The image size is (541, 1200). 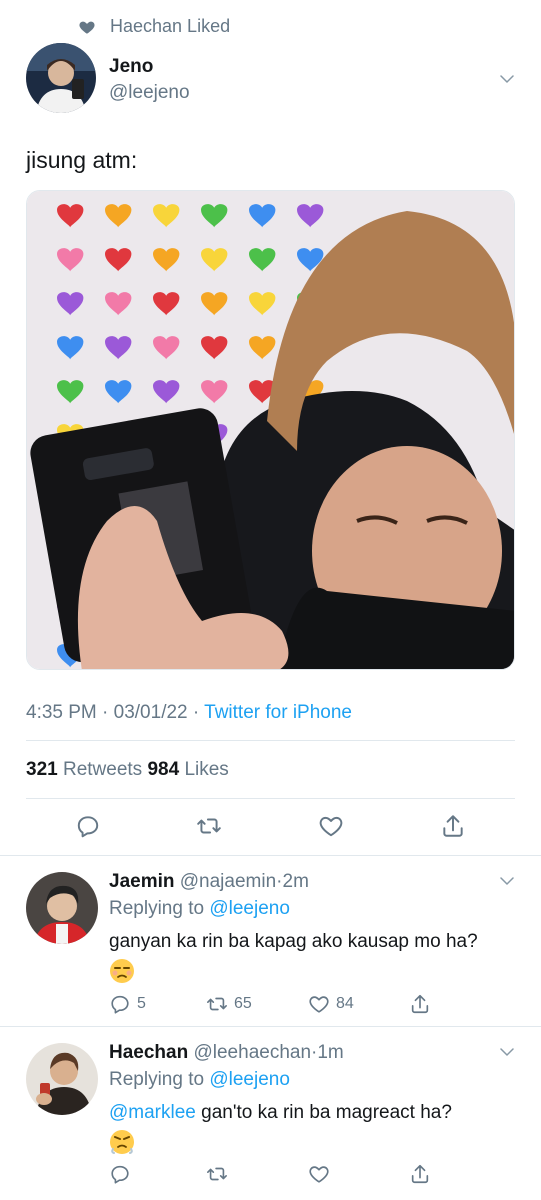 I want to click on social-context: Haechan Liked, so click(x=154, y=26).